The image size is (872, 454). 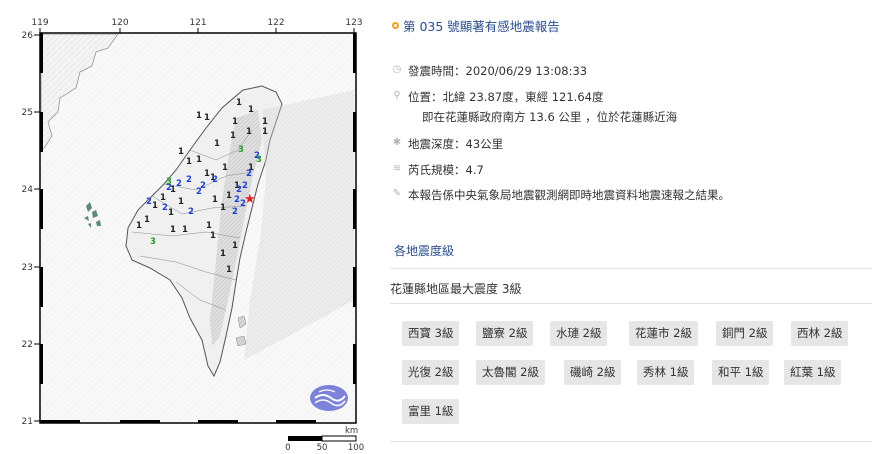 What do you see at coordinates (250, 199) in the screenshot?
I see `epicenter-marker: ★` at bounding box center [250, 199].